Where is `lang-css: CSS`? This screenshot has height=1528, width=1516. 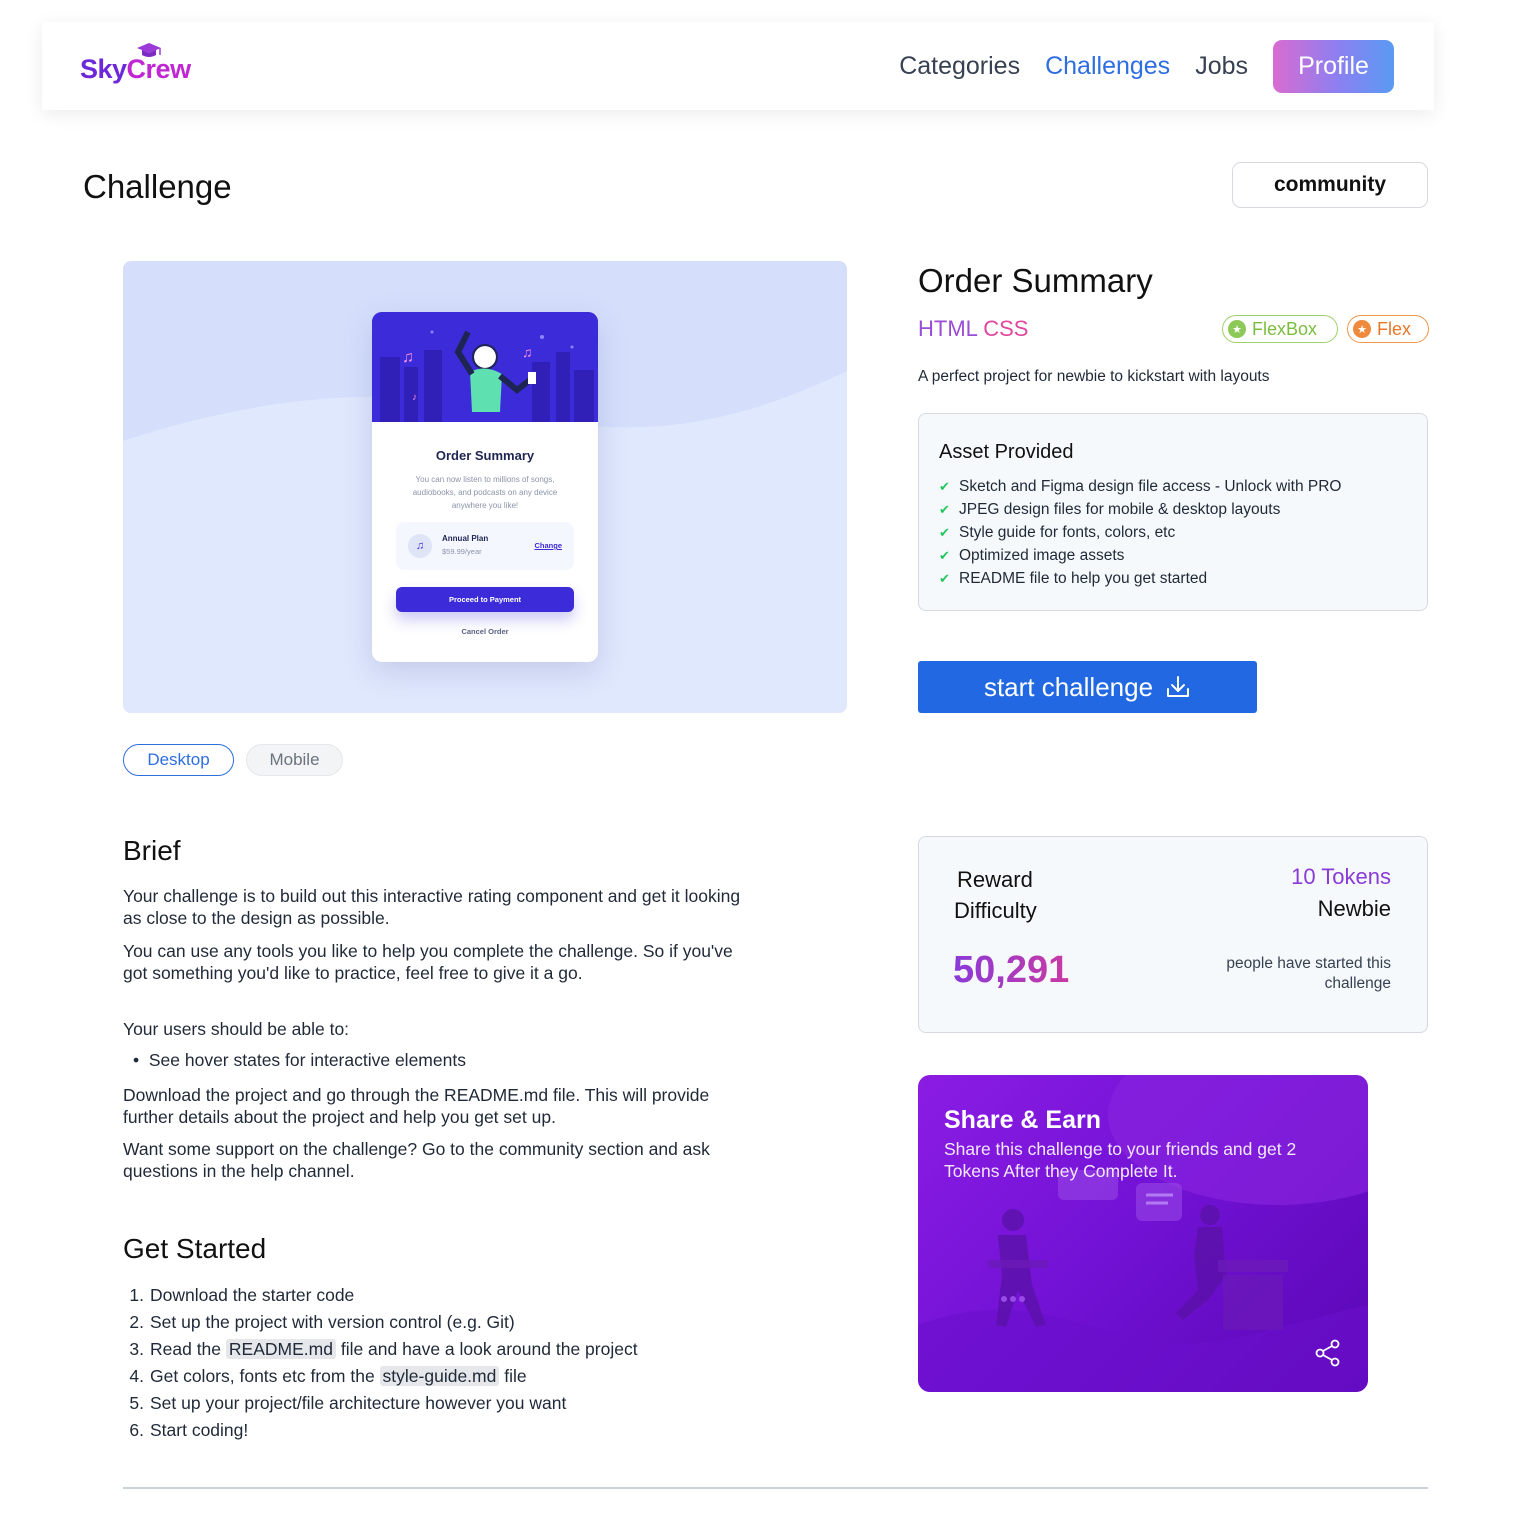
lang-css: CSS is located at coordinates (1006, 328).